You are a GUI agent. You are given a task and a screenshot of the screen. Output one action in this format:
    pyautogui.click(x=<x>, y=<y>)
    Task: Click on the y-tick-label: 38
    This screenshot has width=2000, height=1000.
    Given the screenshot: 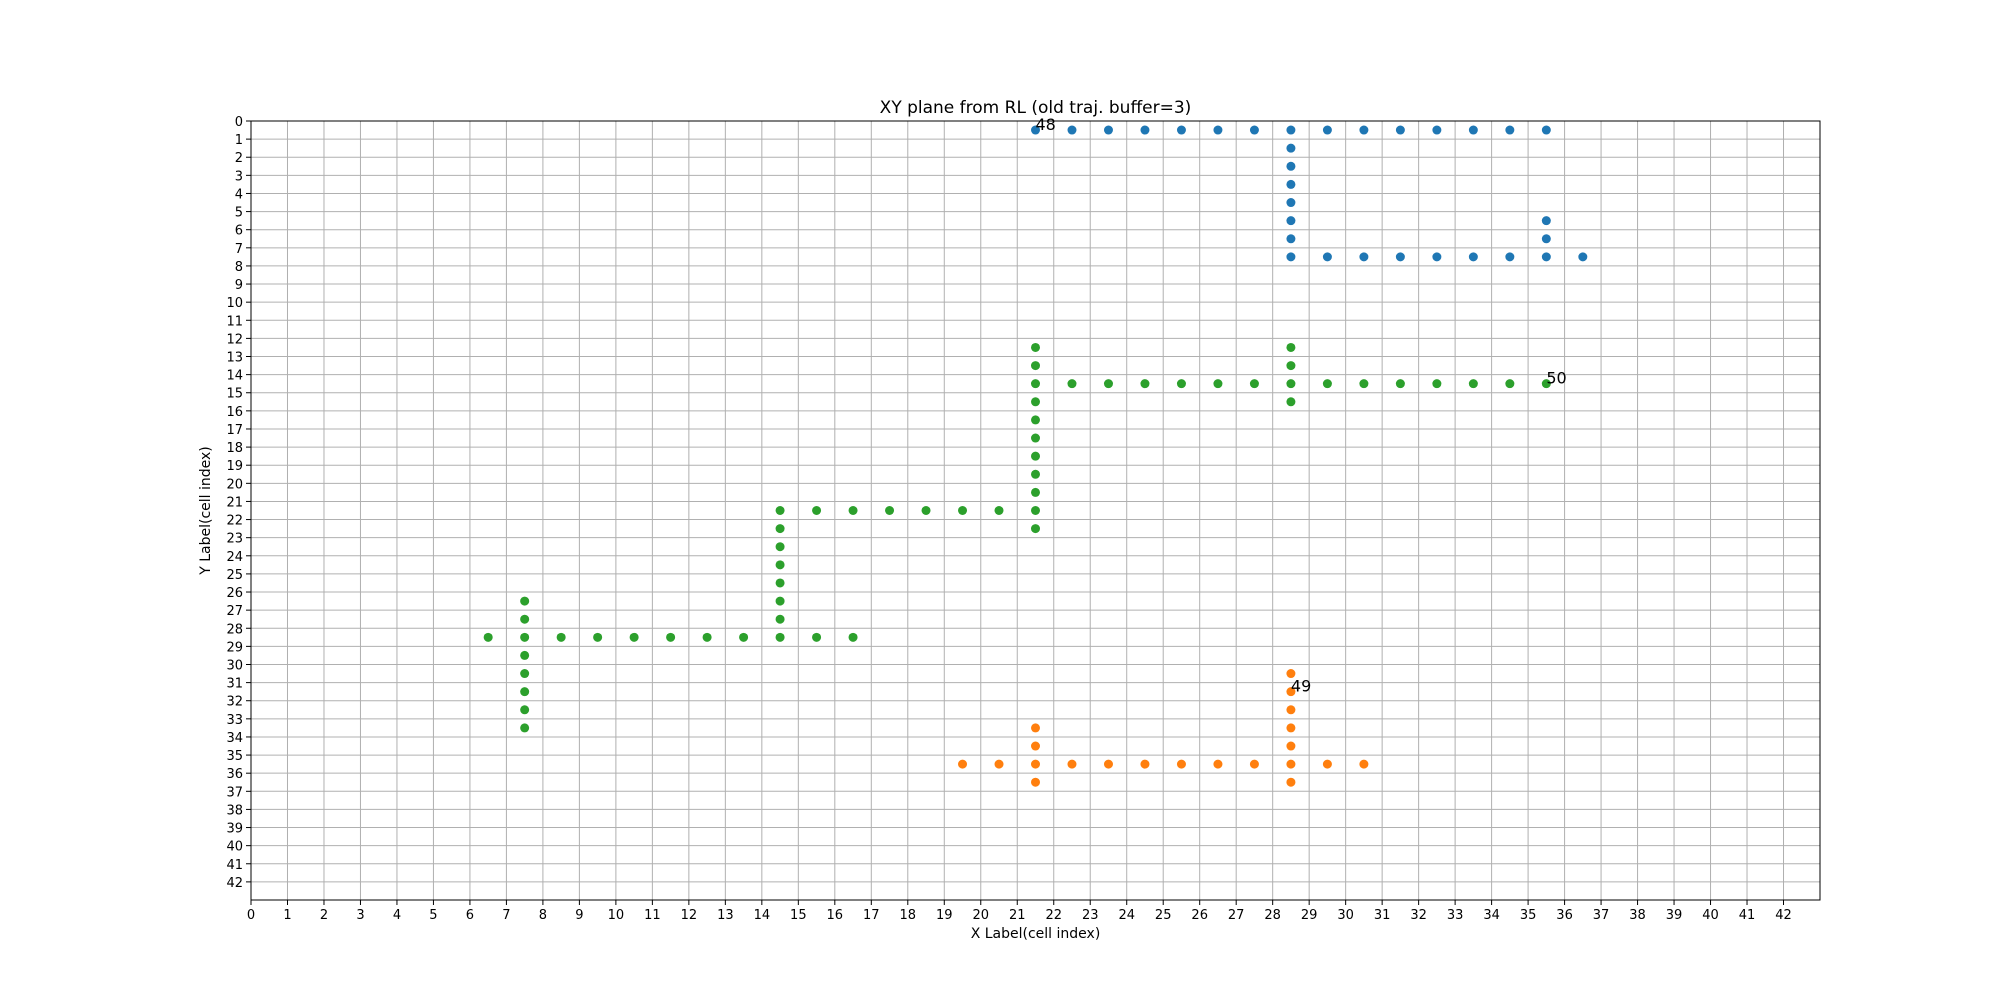 What is the action you would take?
    pyautogui.click(x=234, y=810)
    